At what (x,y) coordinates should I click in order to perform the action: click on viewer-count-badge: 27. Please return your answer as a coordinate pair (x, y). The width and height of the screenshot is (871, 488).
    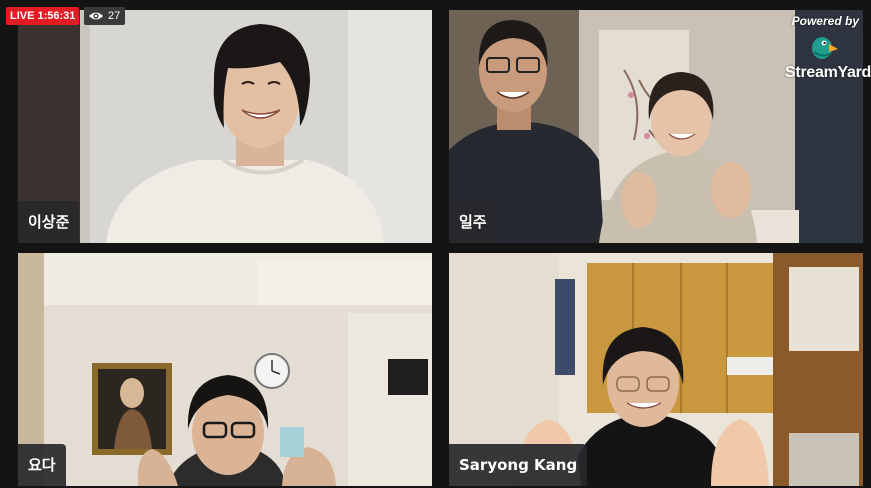
    Looking at the image, I should click on (105, 16).